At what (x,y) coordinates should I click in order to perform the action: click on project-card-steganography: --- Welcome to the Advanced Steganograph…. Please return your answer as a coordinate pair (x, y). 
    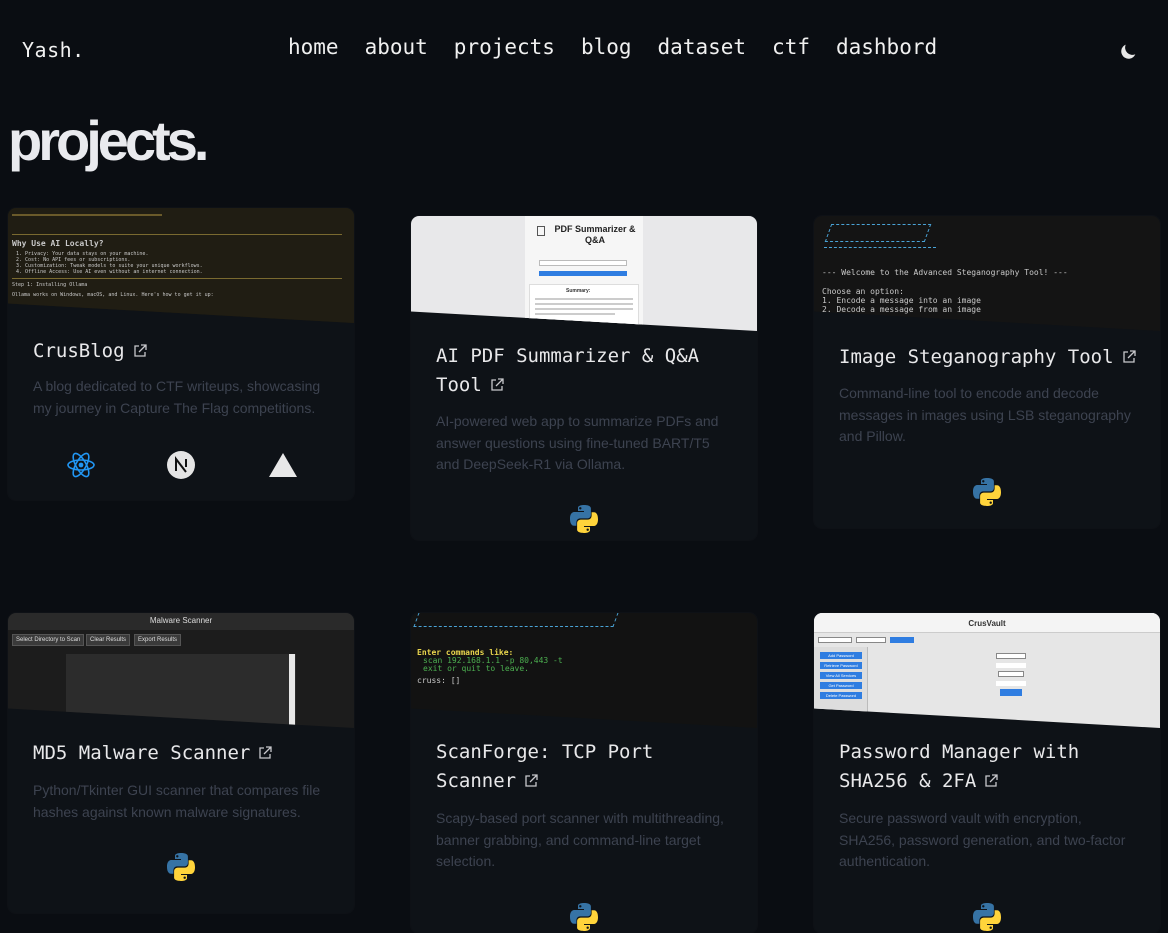
    Looking at the image, I should click on (987, 372).